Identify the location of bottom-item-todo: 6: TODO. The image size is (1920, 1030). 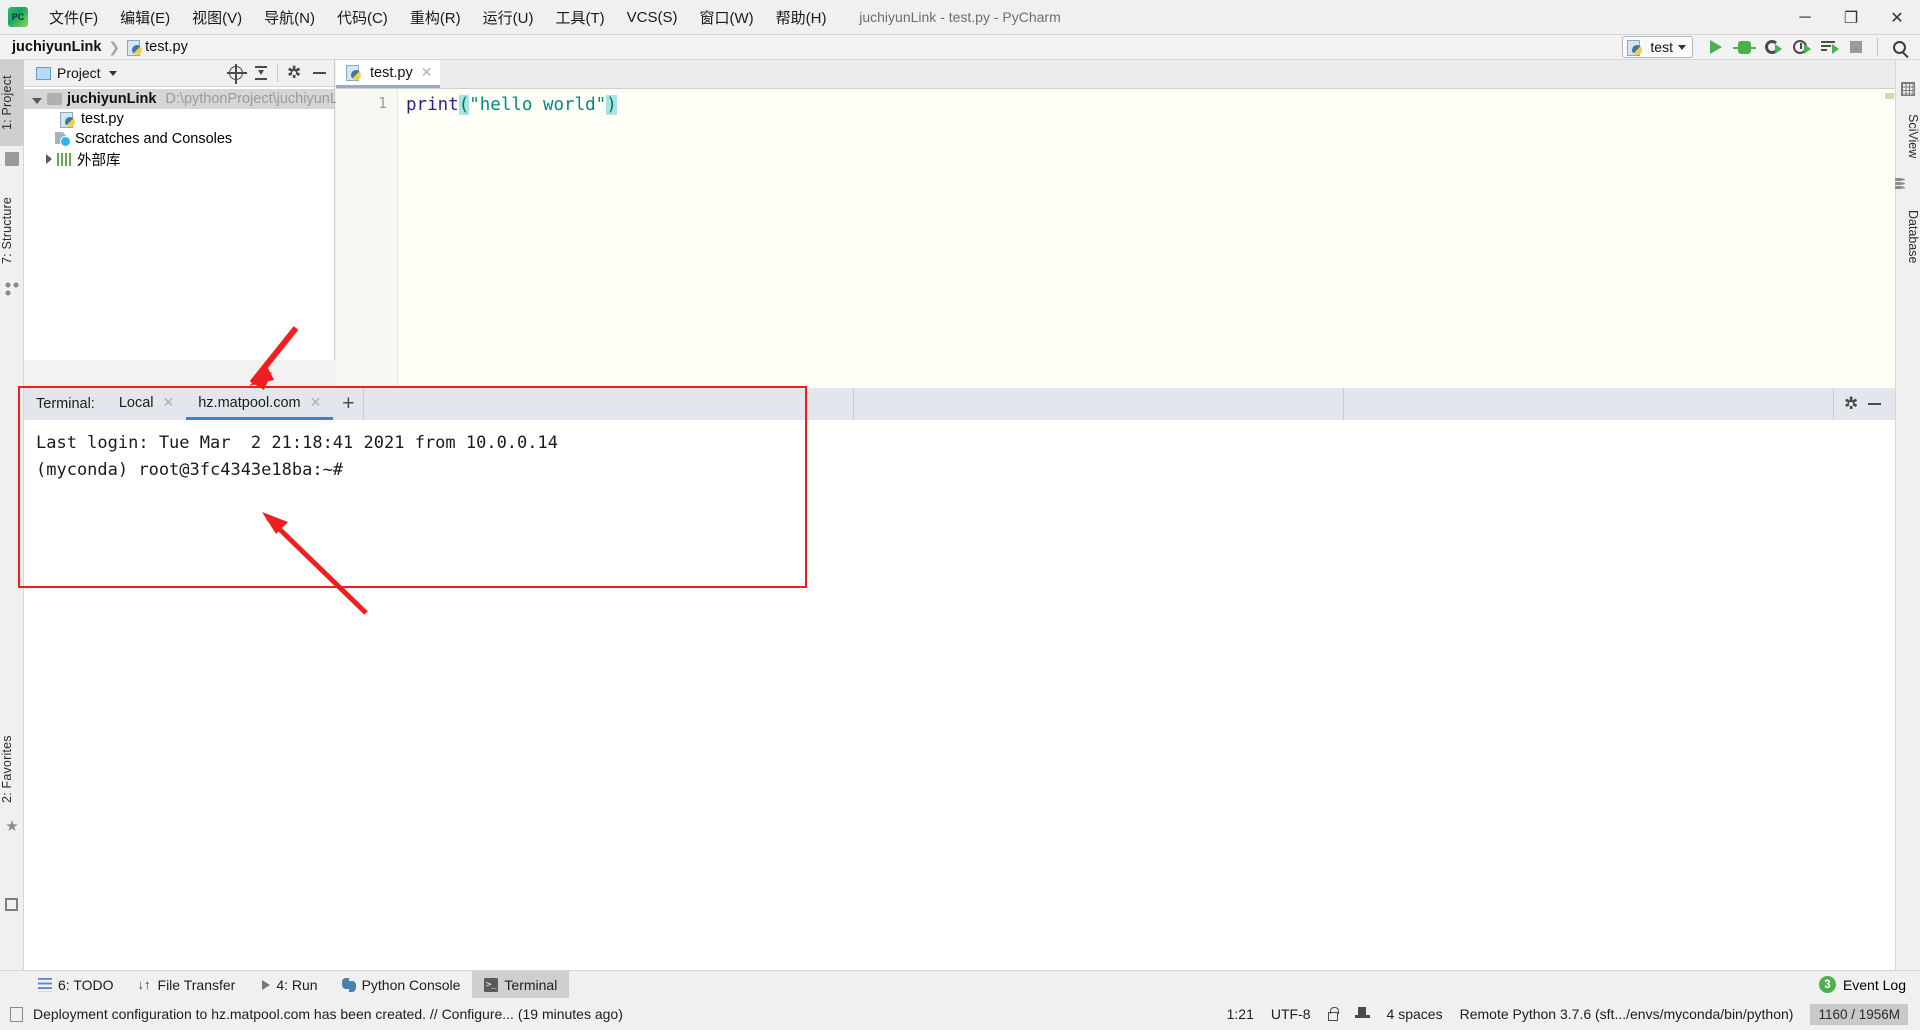
(76, 985).